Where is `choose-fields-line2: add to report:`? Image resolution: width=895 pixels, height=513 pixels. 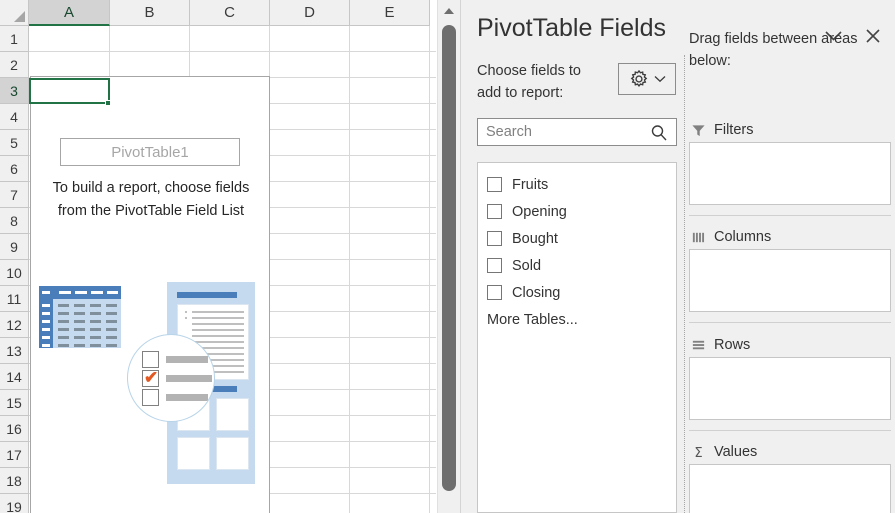
choose-fields-line2: add to report: is located at coordinates (520, 93).